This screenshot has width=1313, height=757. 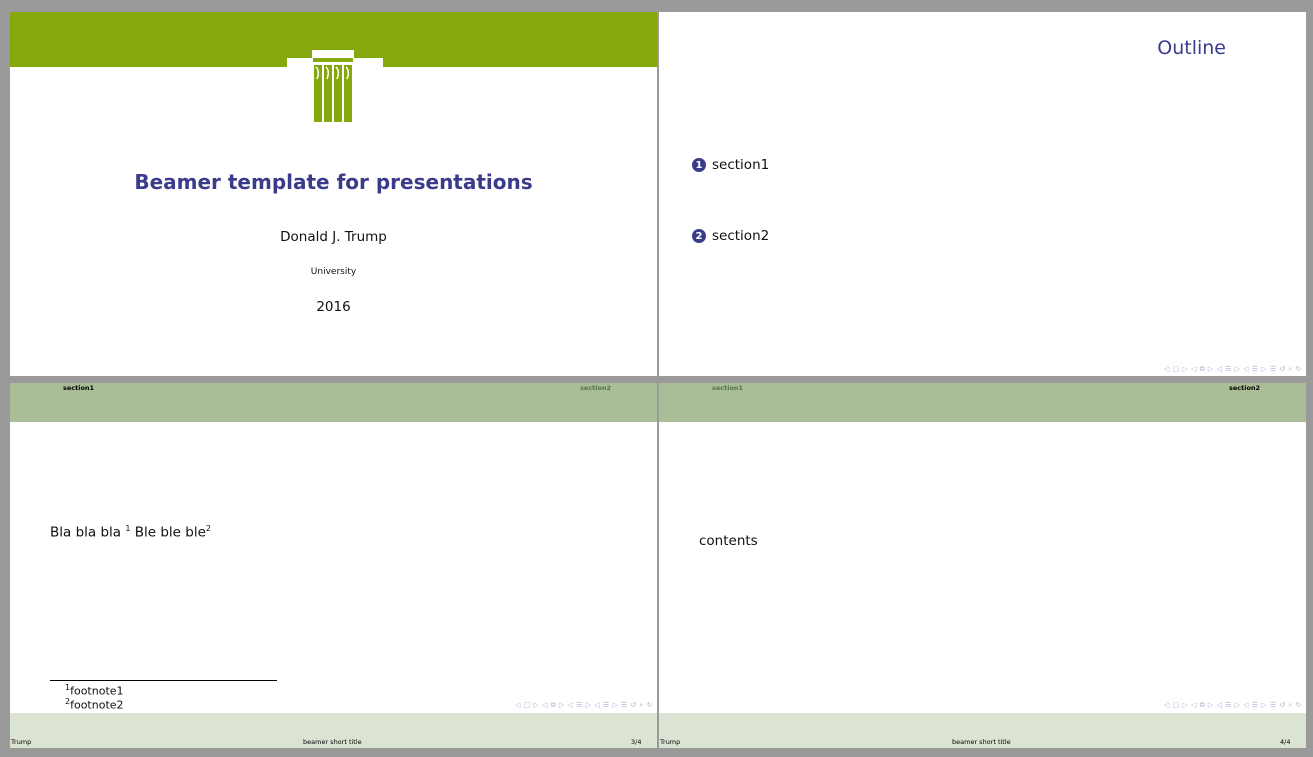 What do you see at coordinates (208, 528) in the screenshot?
I see `footnote-mark: 2` at bounding box center [208, 528].